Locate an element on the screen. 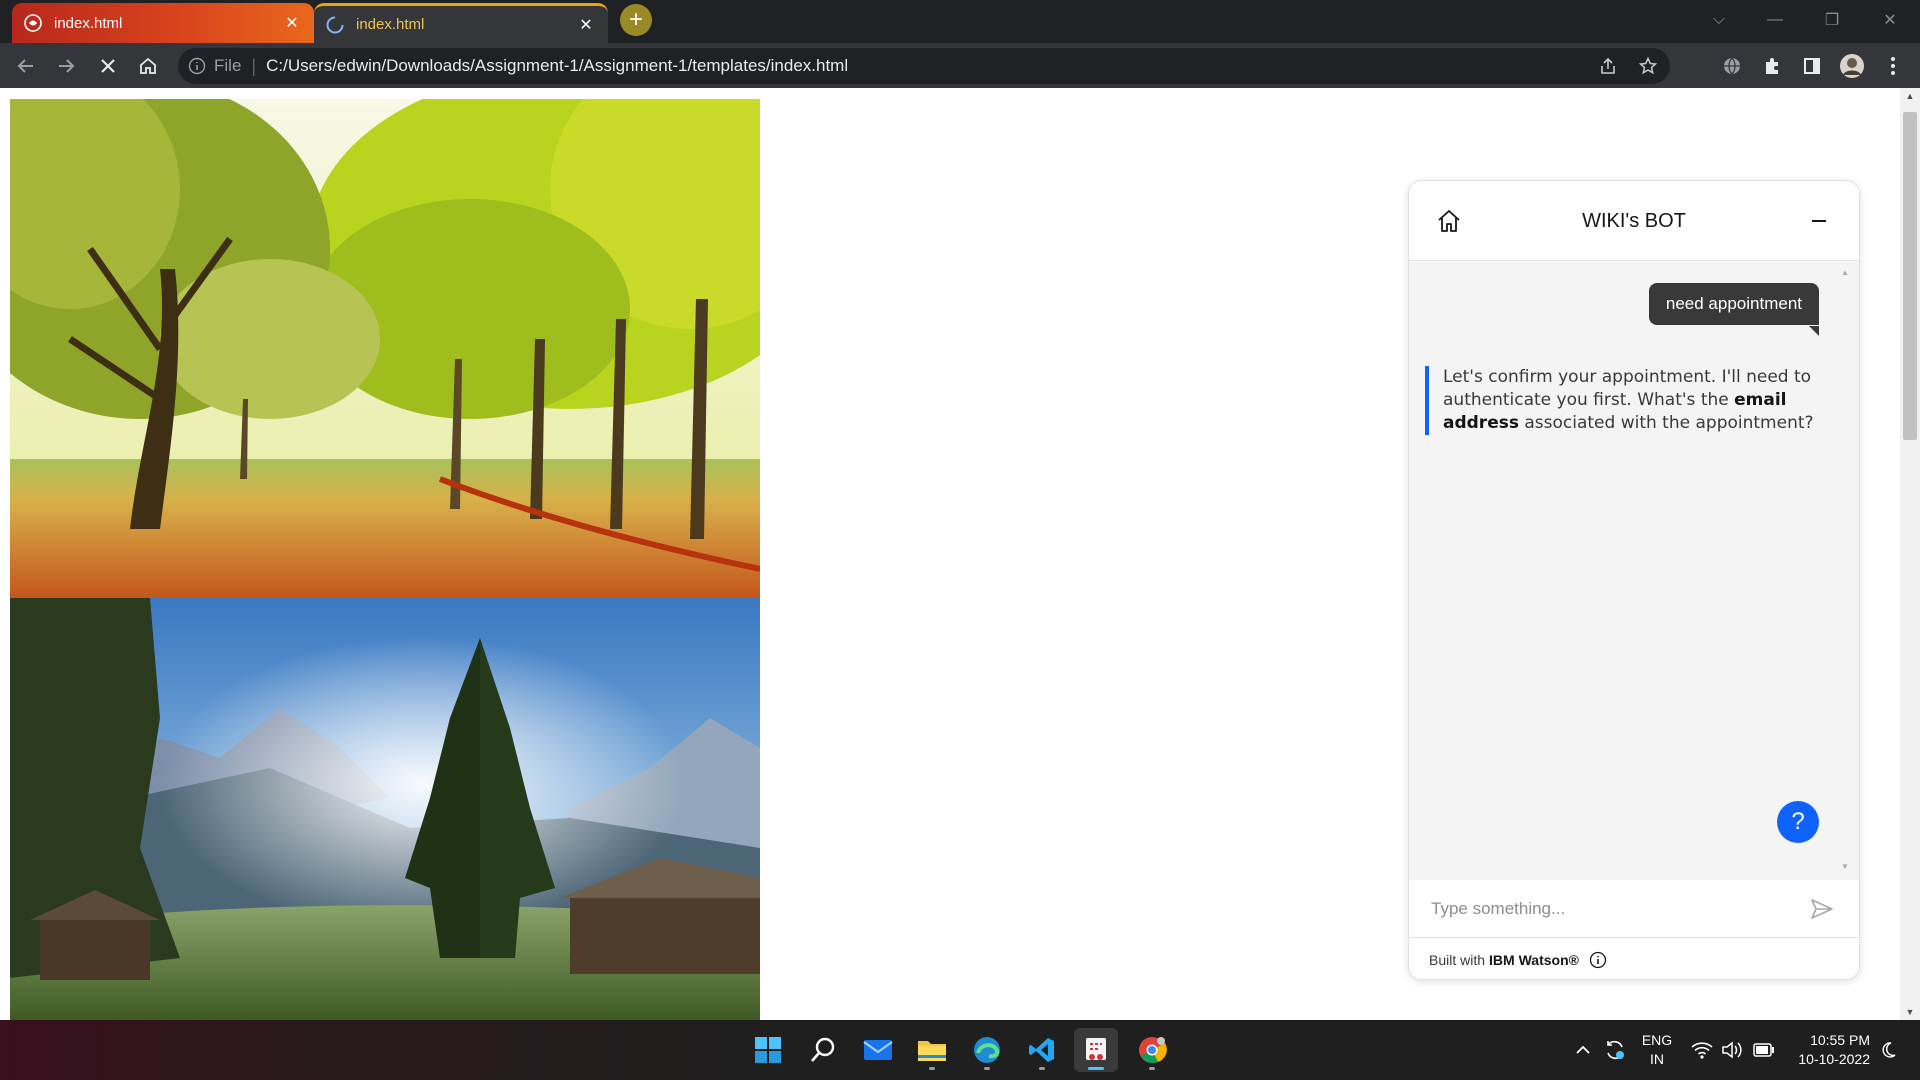  chat-title: WIKI's BOT is located at coordinates (1634, 221).